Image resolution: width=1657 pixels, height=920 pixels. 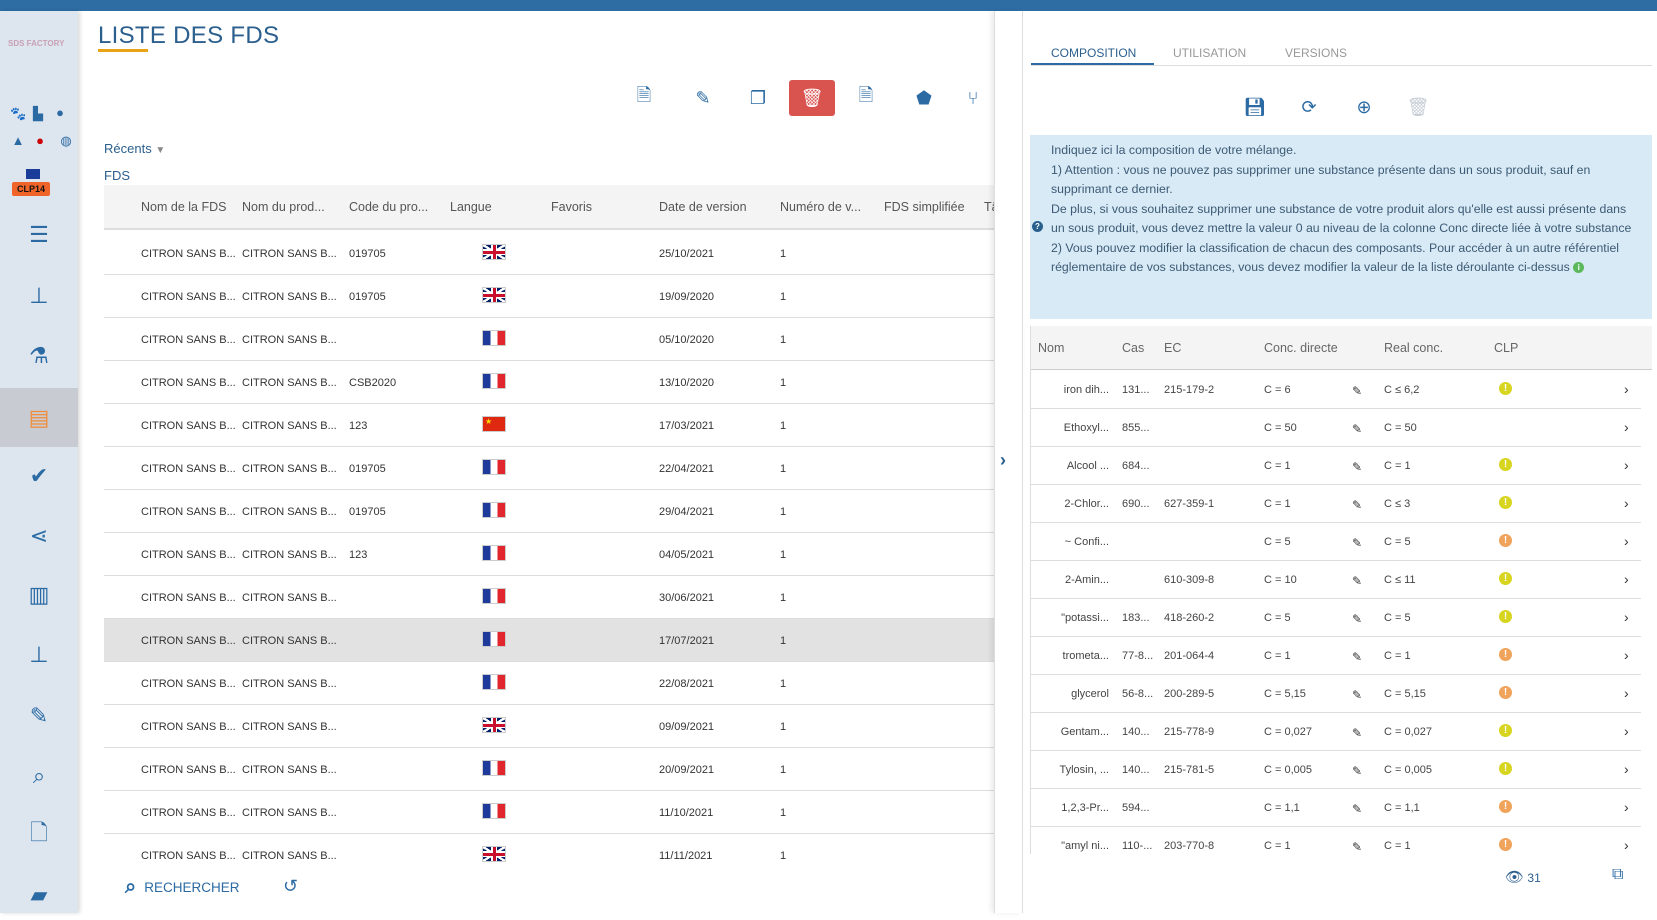 I want to click on tab-utilisation: UTILISATION, so click(x=1209, y=53).